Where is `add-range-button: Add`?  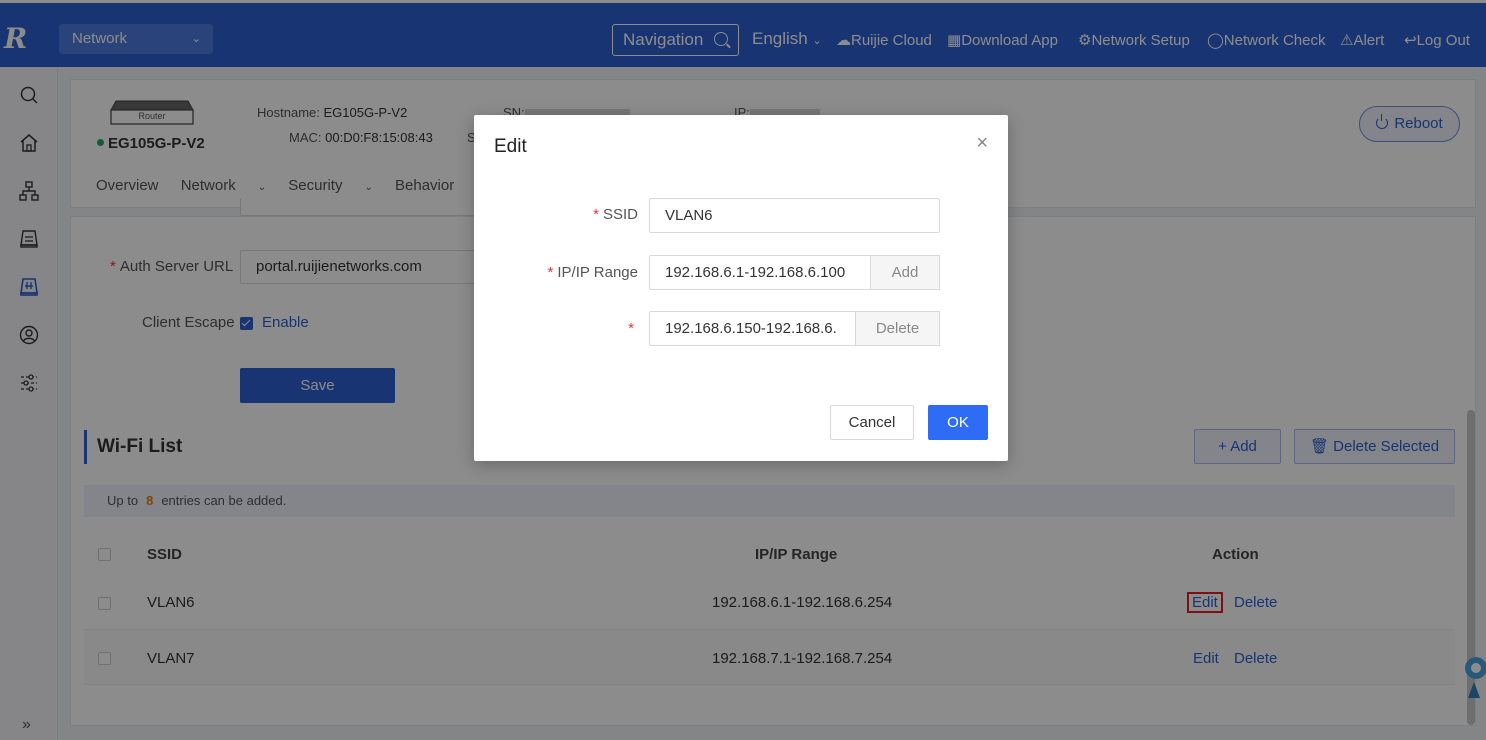 add-range-button: Add is located at coordinates (905, 272).